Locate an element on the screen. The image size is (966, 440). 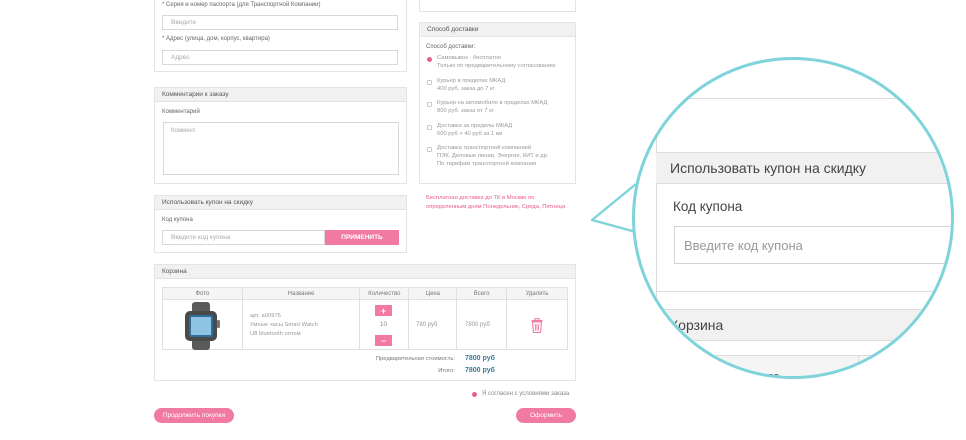
option-1-desc: Только по предварительному согласованию is located at coordinates (496, 66).